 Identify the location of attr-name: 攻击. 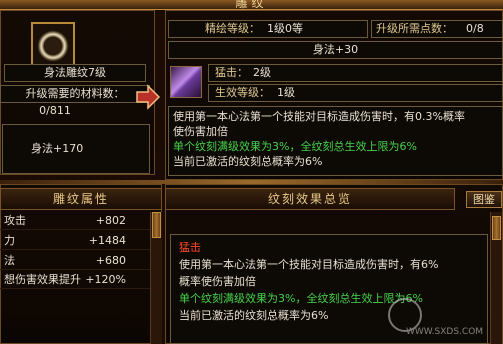
(15, 220).